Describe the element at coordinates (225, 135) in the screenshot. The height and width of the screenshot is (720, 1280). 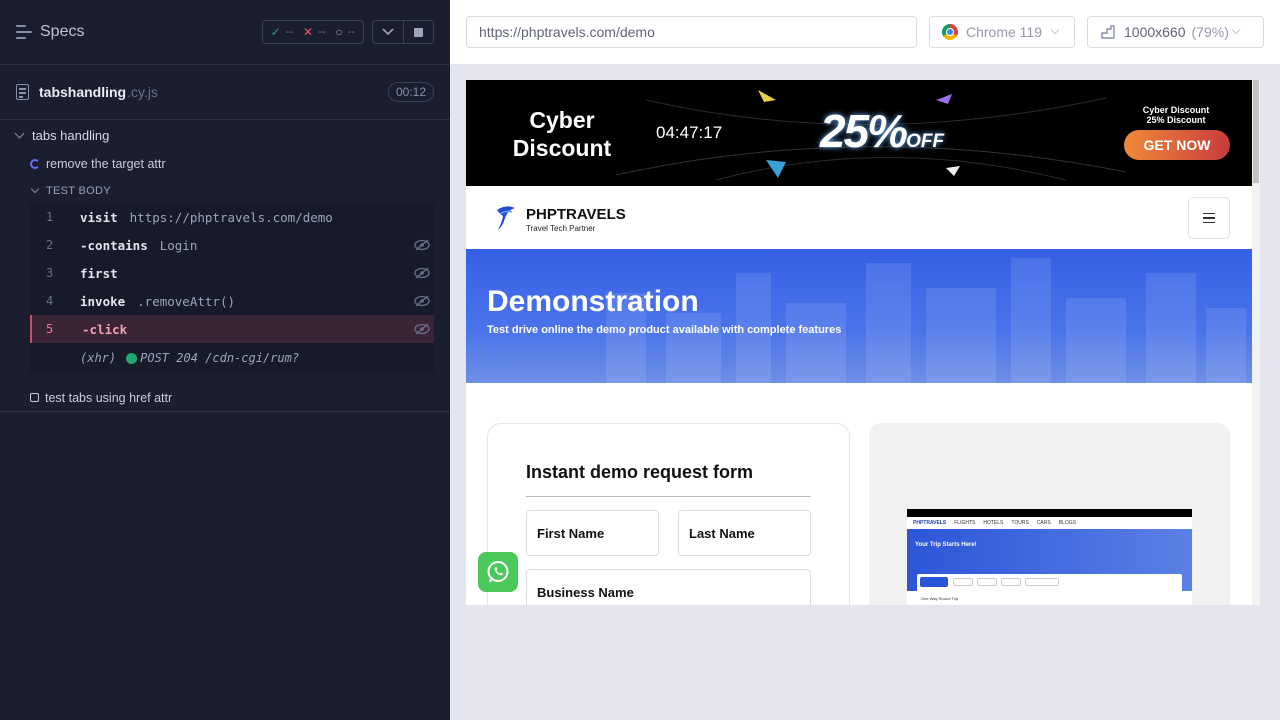
I see `suite-header: tabs handling` at that location.